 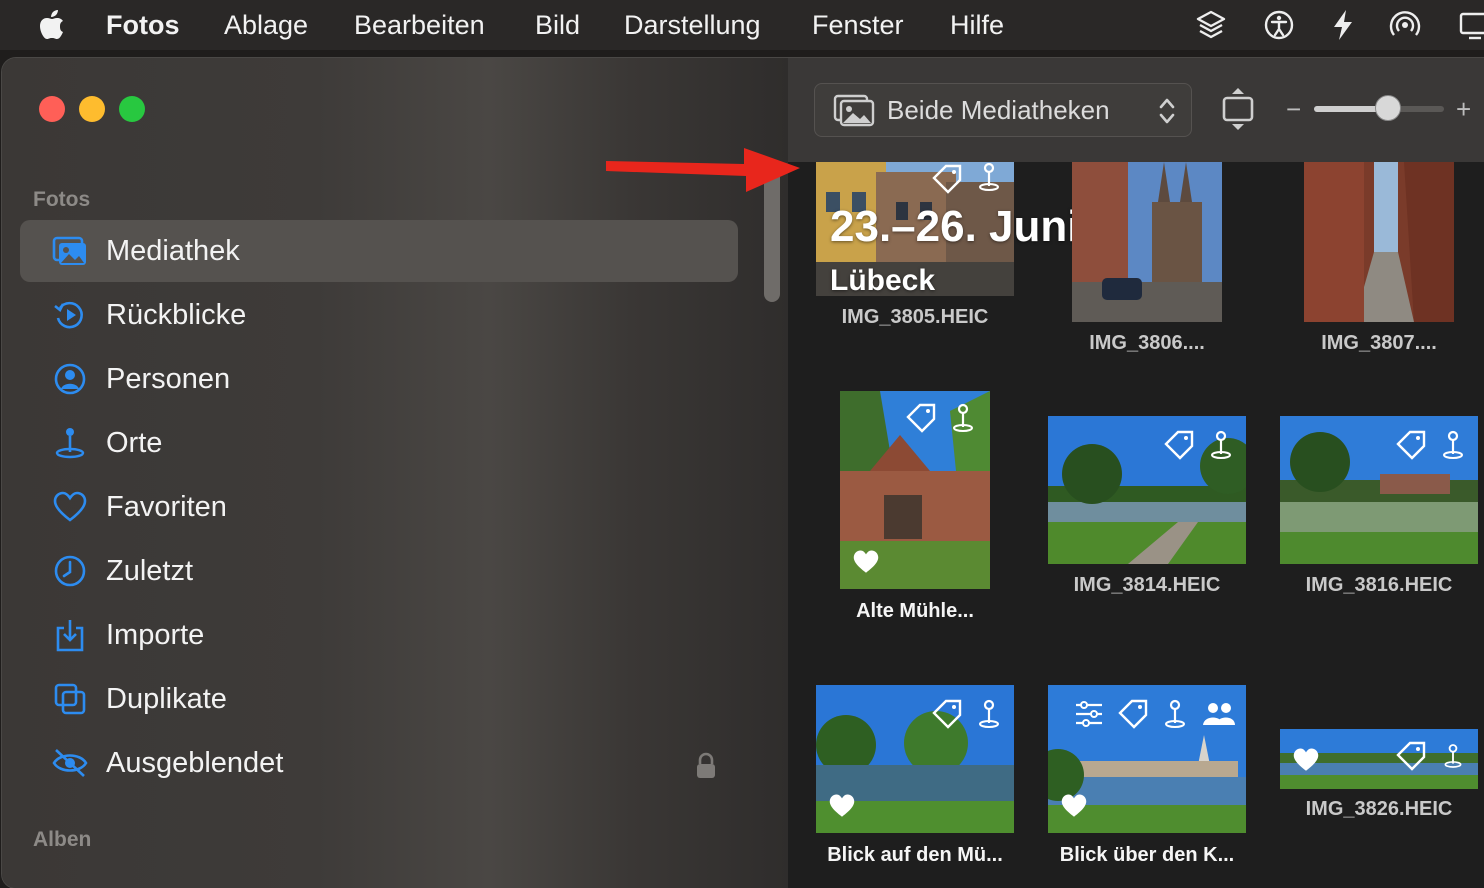 What do you see at coordinates (915, 317) in the screenshot?
I see `photo-caption: IMG_3805.HEIC` at bounding box center [915, 317].